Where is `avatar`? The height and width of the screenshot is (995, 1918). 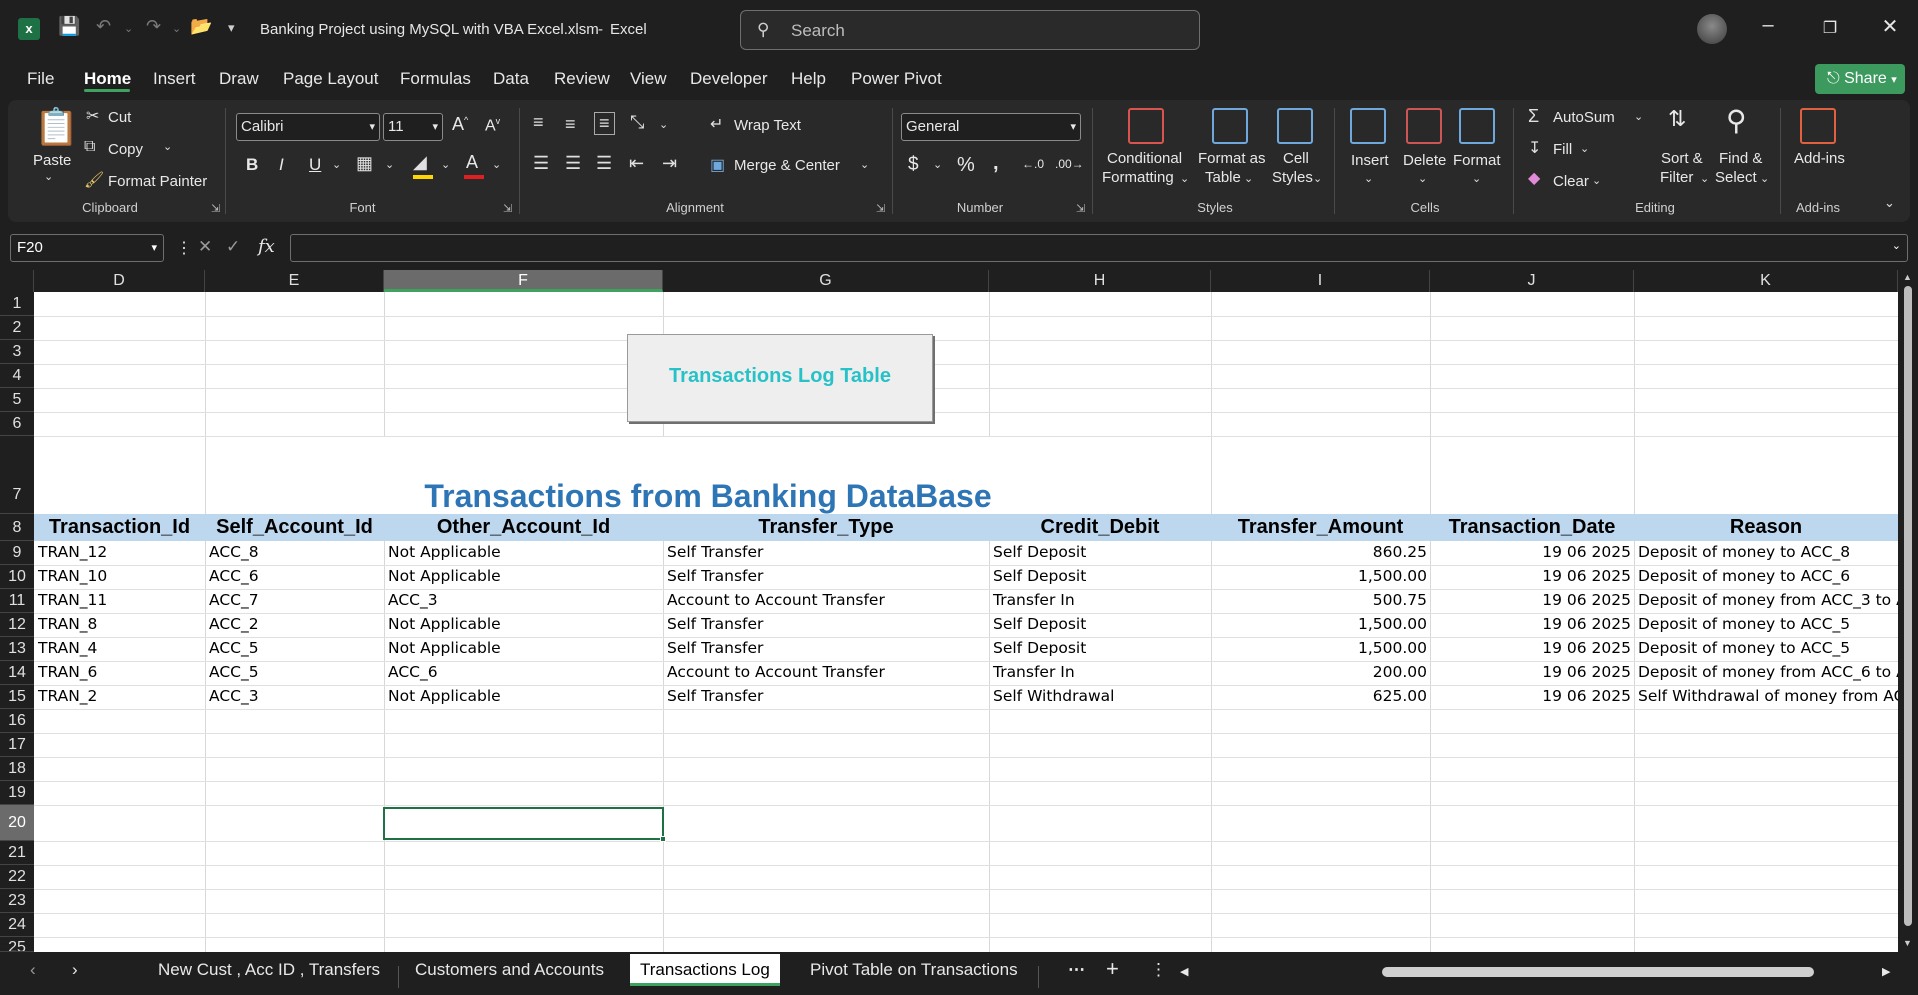 avatar is located at coordinates (1712, 29).